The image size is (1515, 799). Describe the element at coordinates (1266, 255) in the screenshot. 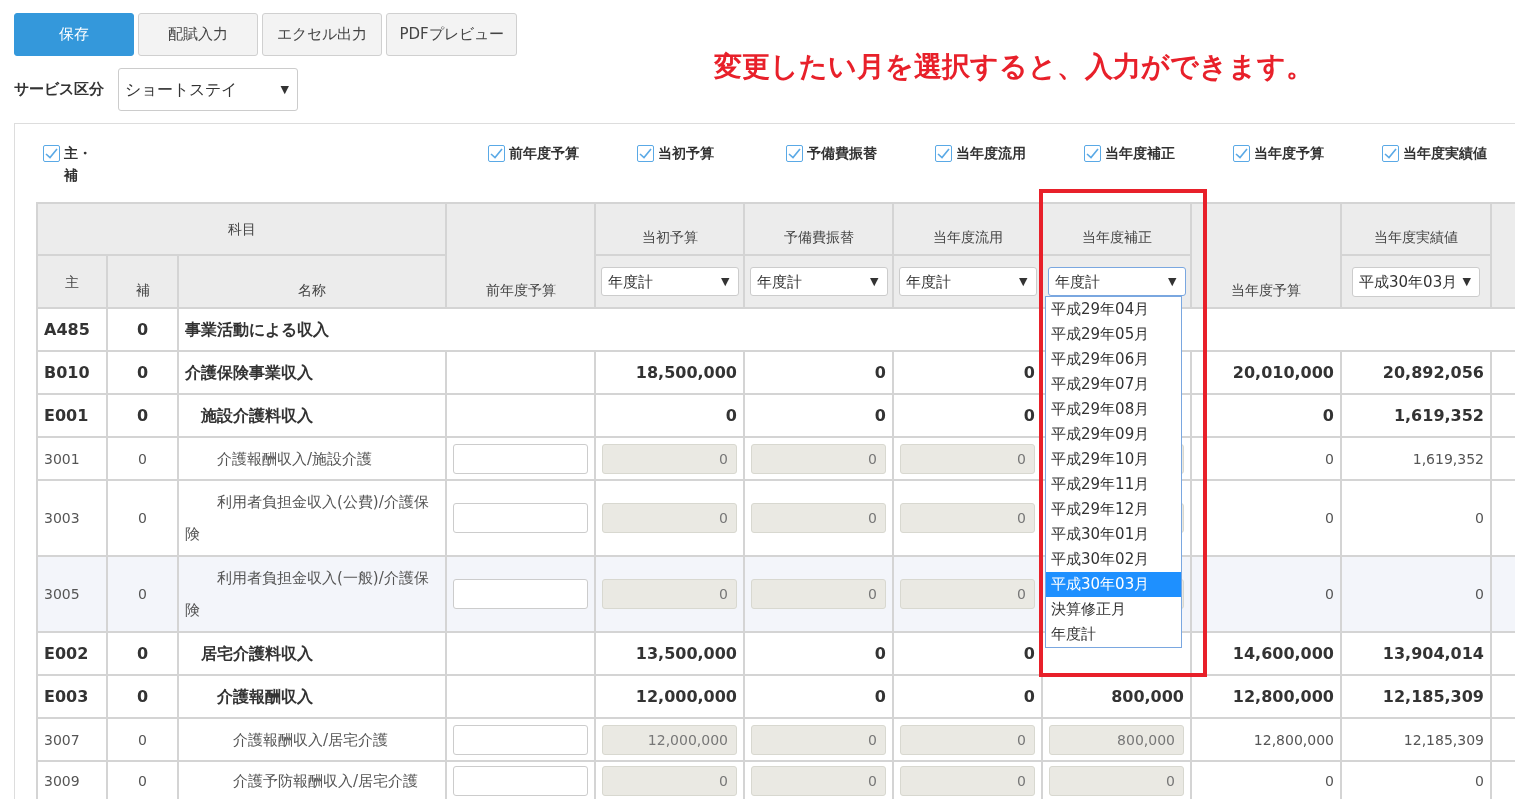

I see `column-header: 当年度予算` at that location.